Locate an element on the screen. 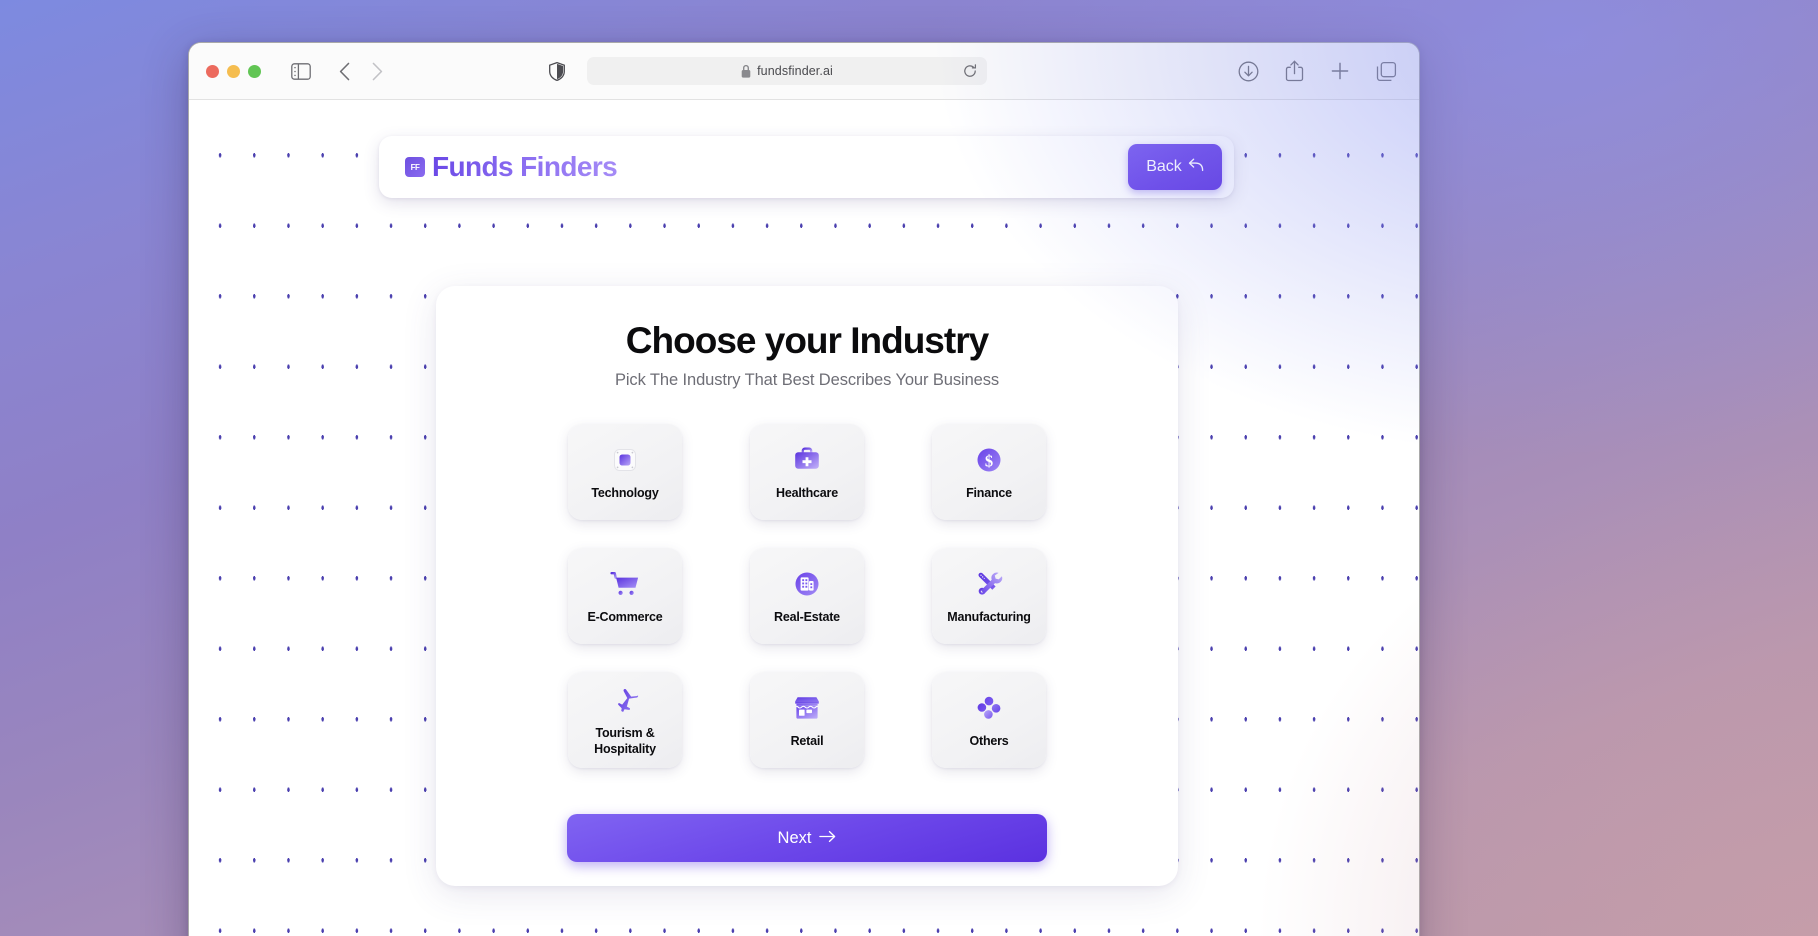  industry-option-finance: $ Finance is located at coordinates (989, 472).